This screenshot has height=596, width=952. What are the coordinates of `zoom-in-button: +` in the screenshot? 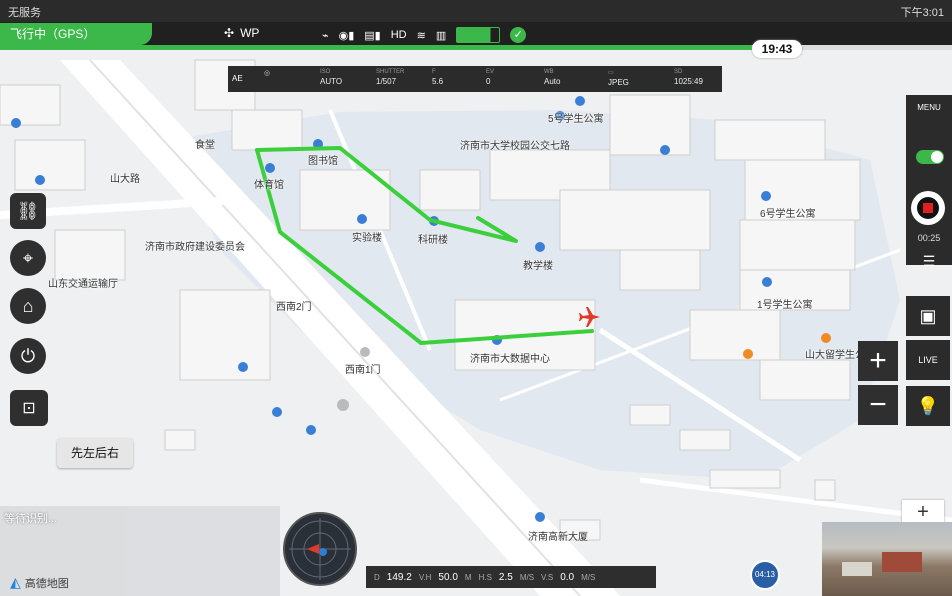 It's located at (878, 361).